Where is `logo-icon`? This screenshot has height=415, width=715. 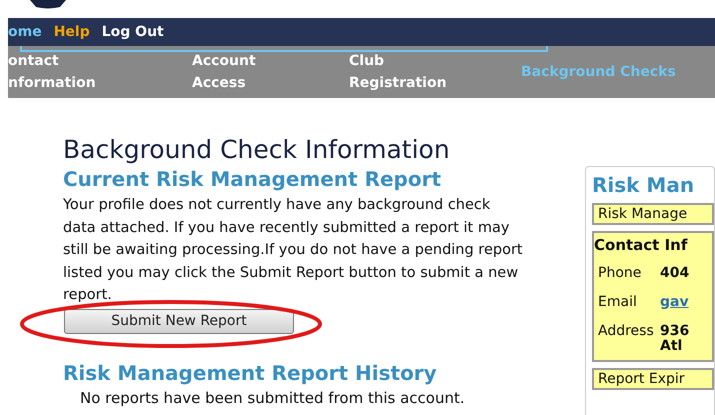 logo-icon is located at coordinates (48, 4).